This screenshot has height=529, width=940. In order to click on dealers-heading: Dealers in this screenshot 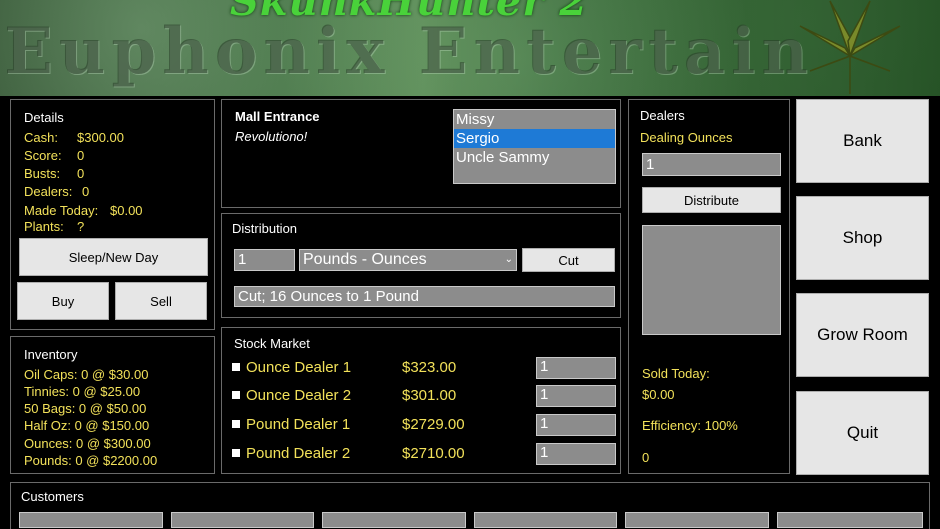, I will do `click(662, 115)`.